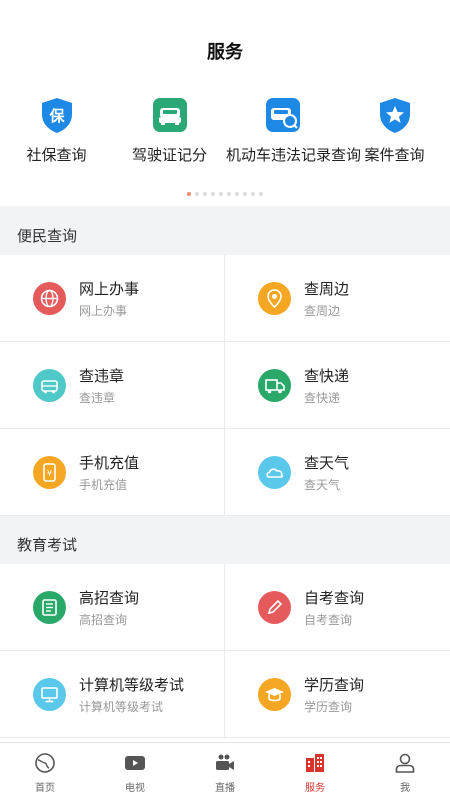 The height and width of the screenshot is (800, 450). What do you see at coordinates (274, 385) in the screenshot?
I see `truck-icon` at bounding box center [274, 385].